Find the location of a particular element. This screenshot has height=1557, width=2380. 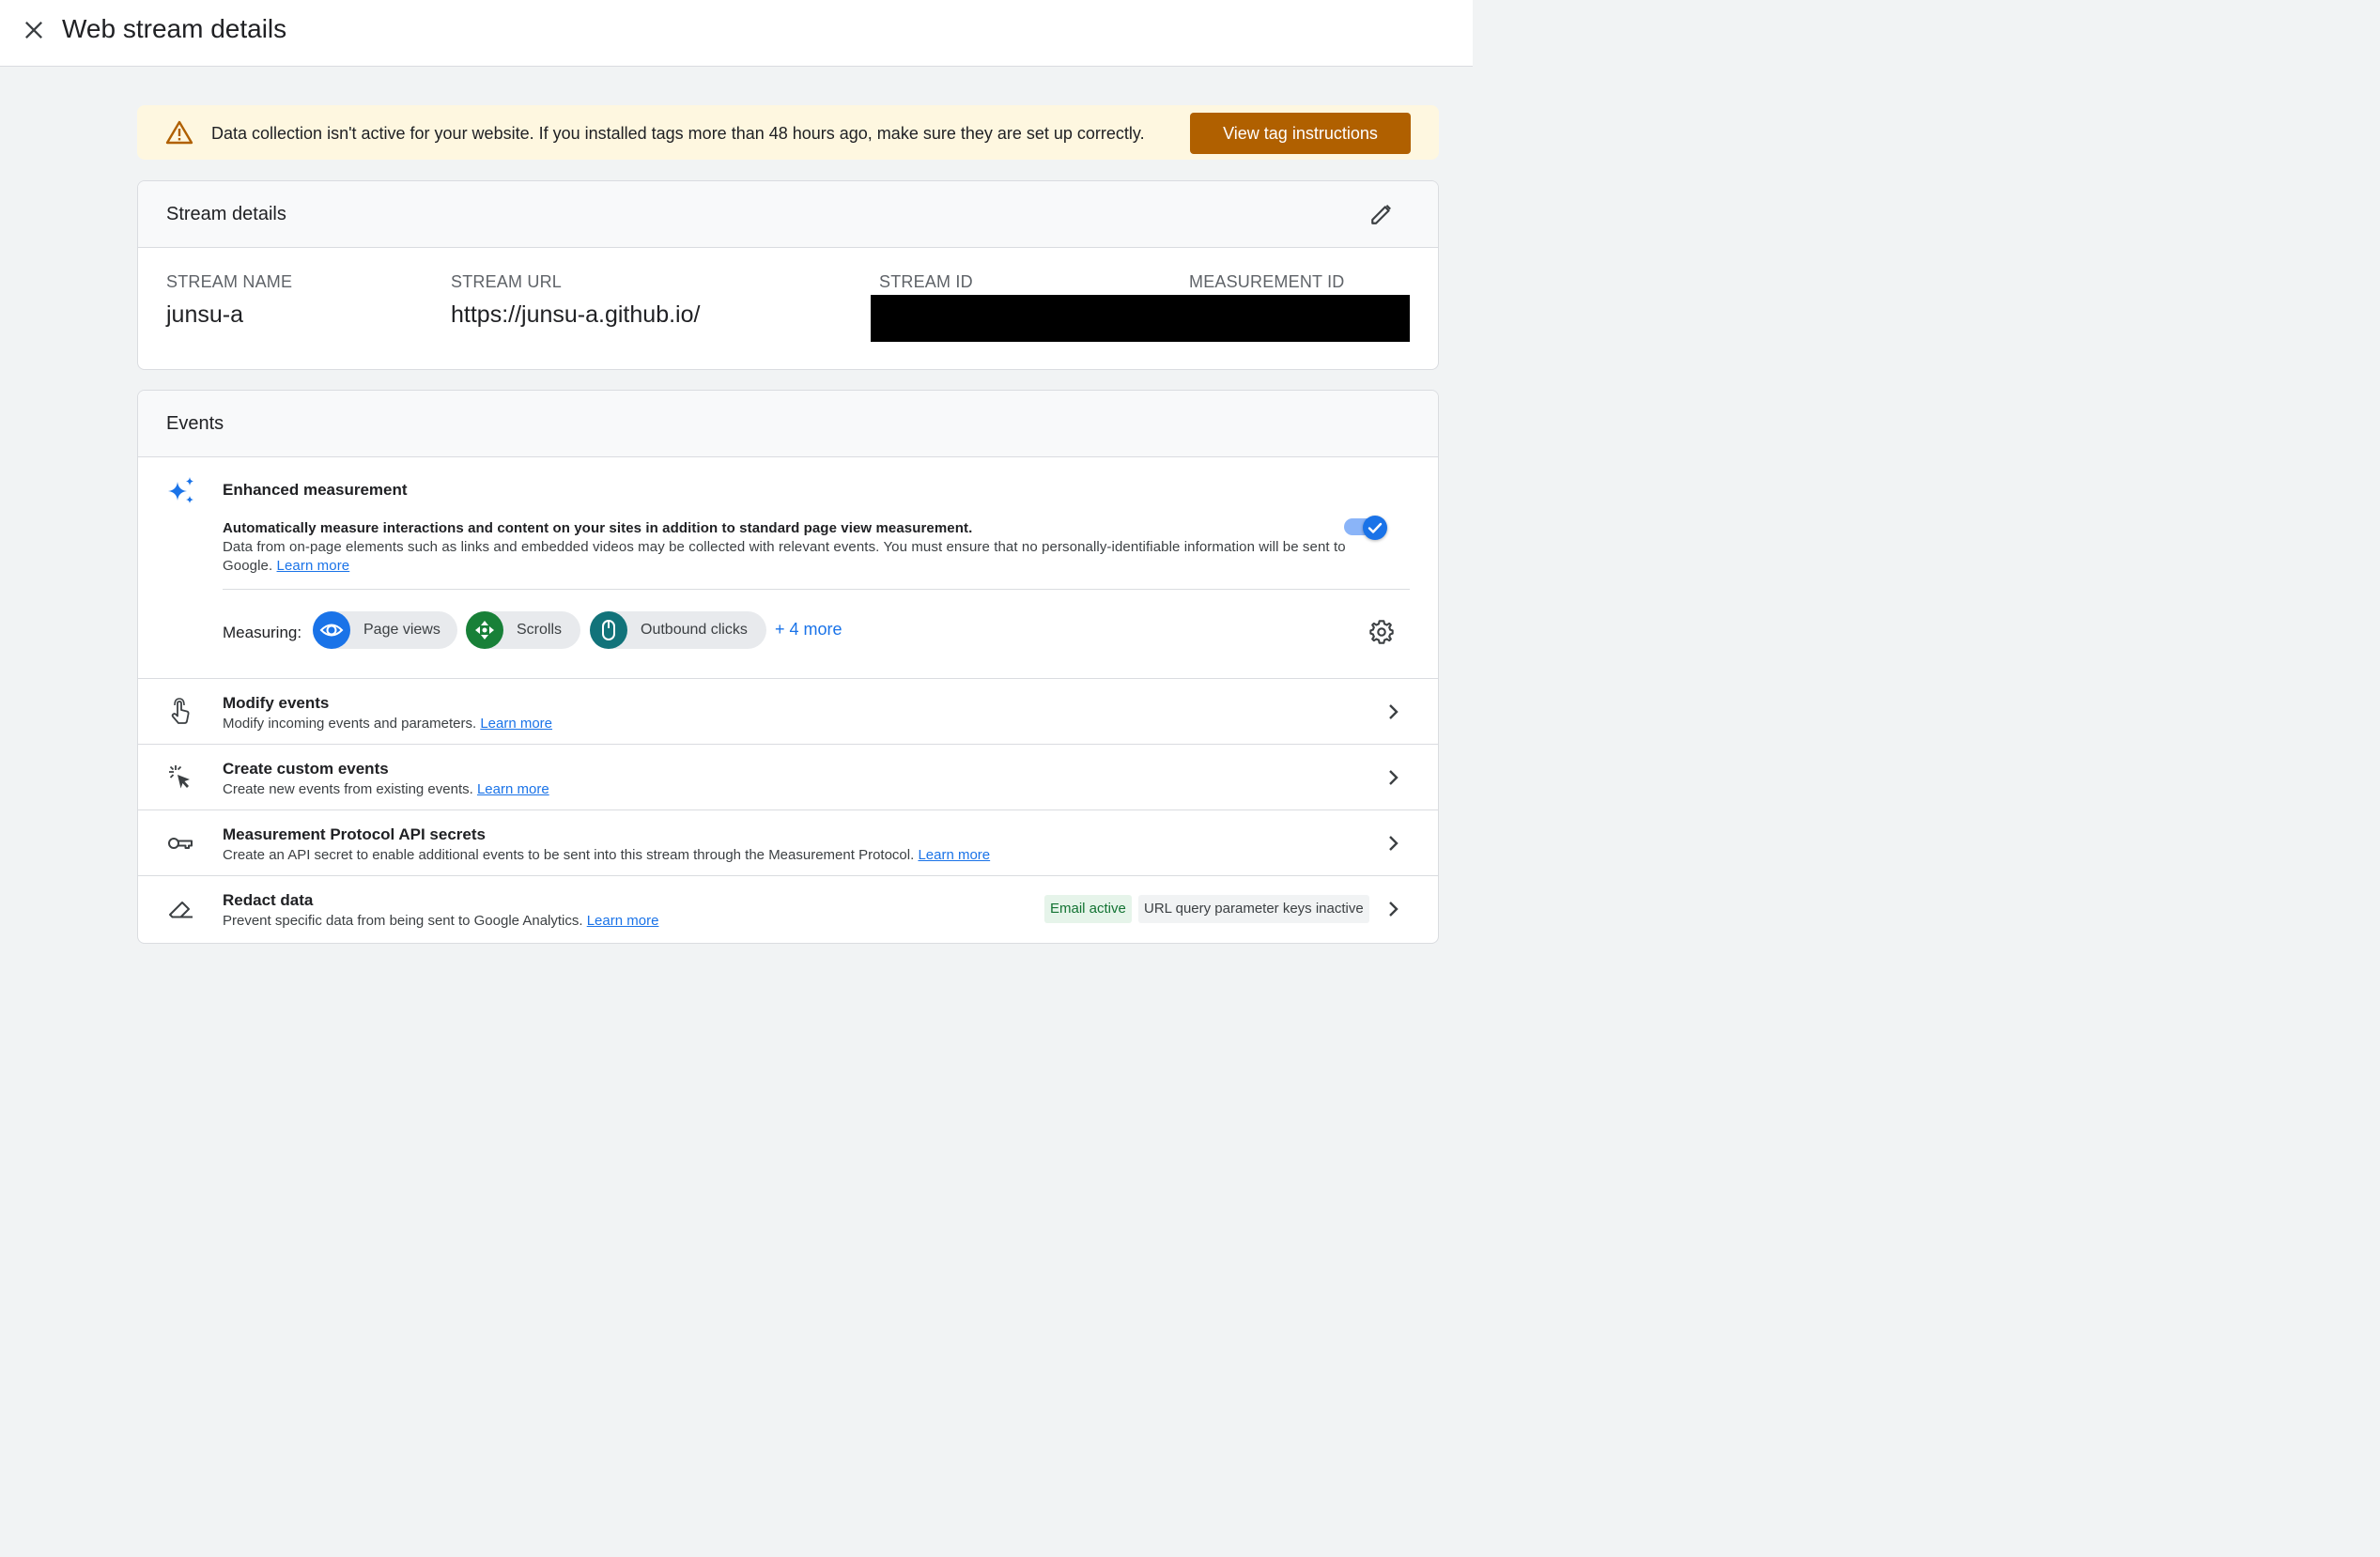

eye-icon is located at coordinates (331, 631).